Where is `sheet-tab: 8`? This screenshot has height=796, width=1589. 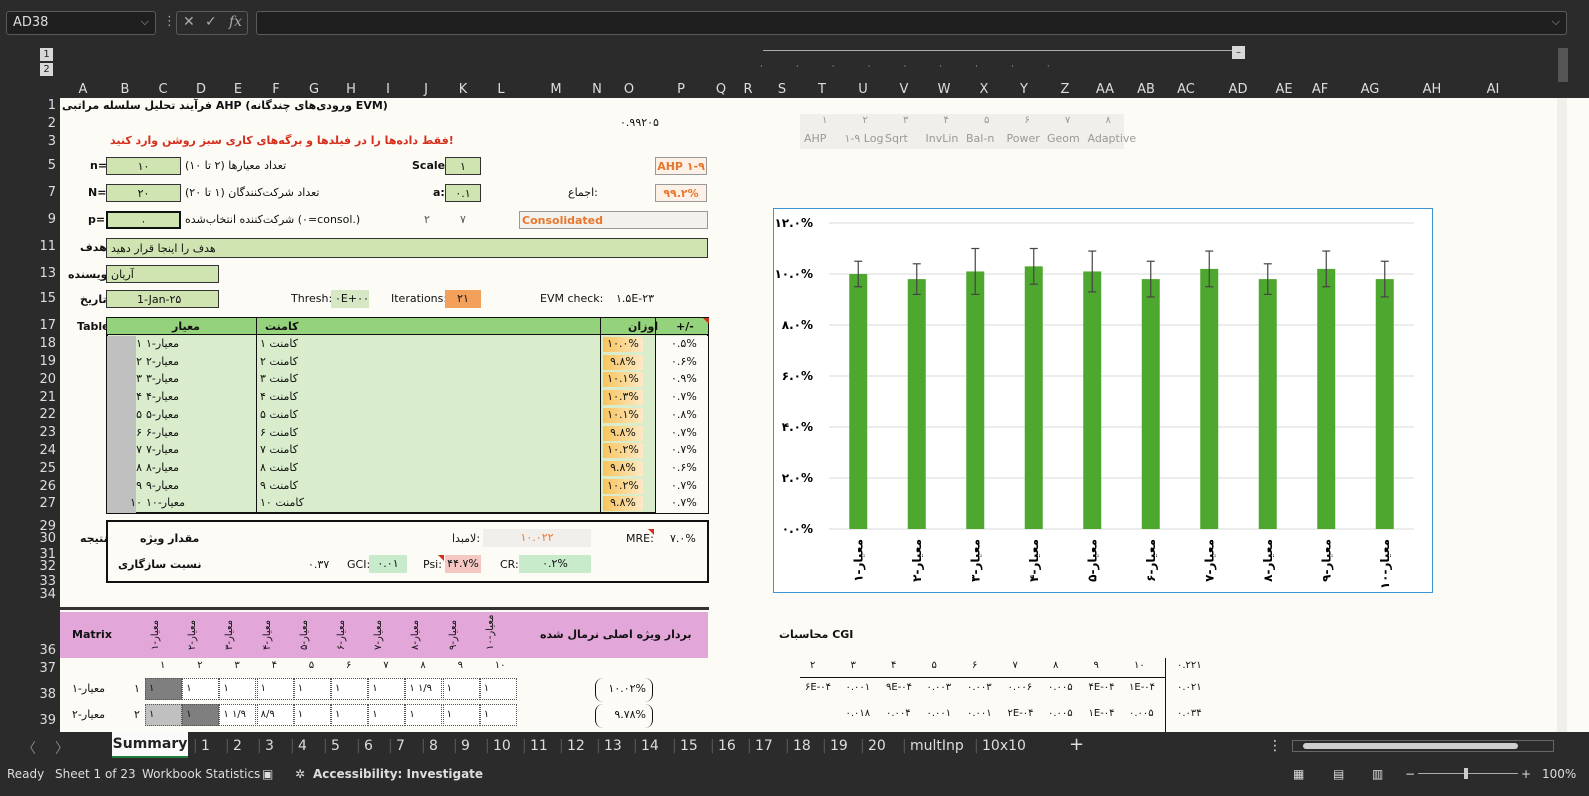
sheet-tab: 8 is located at coordinates (433, 746).